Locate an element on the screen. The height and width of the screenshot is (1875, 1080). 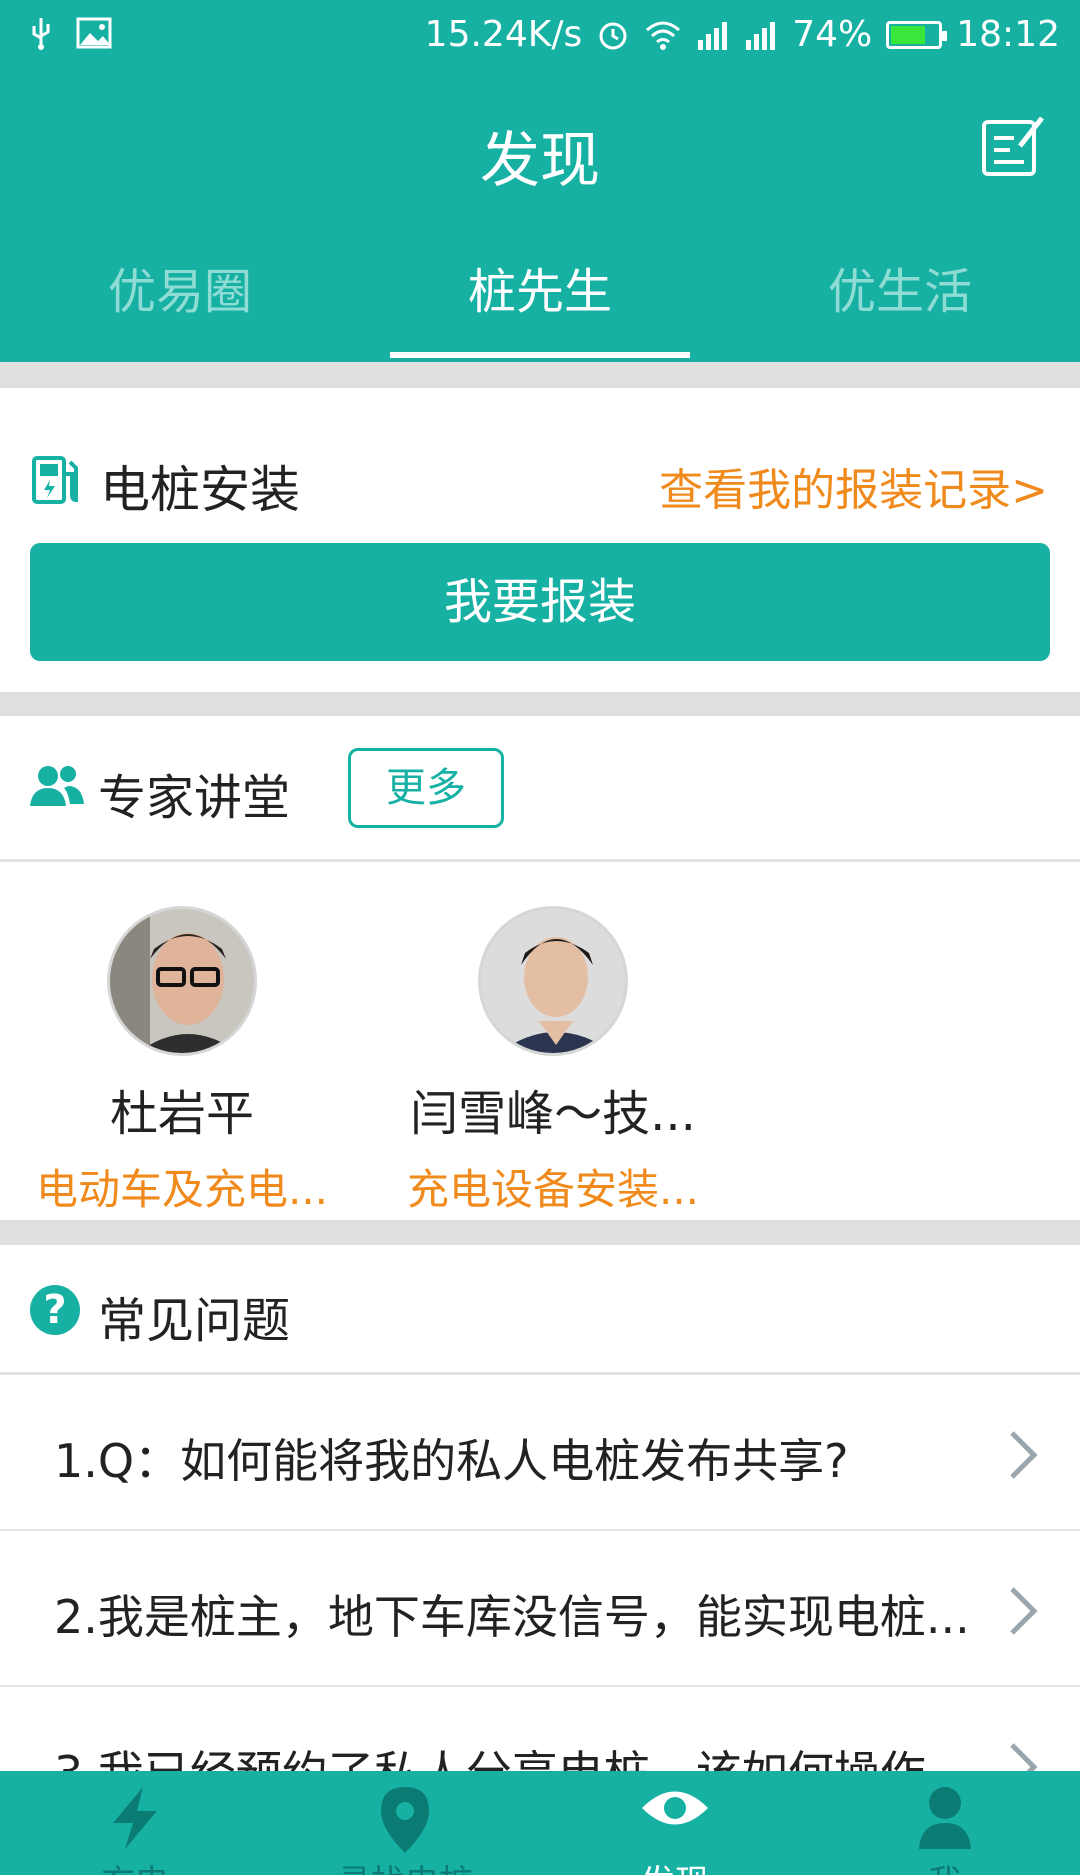
faq-question: 1.Q：如何能将我的私人电桩发布共享? is located at coordinates (451, 1461).